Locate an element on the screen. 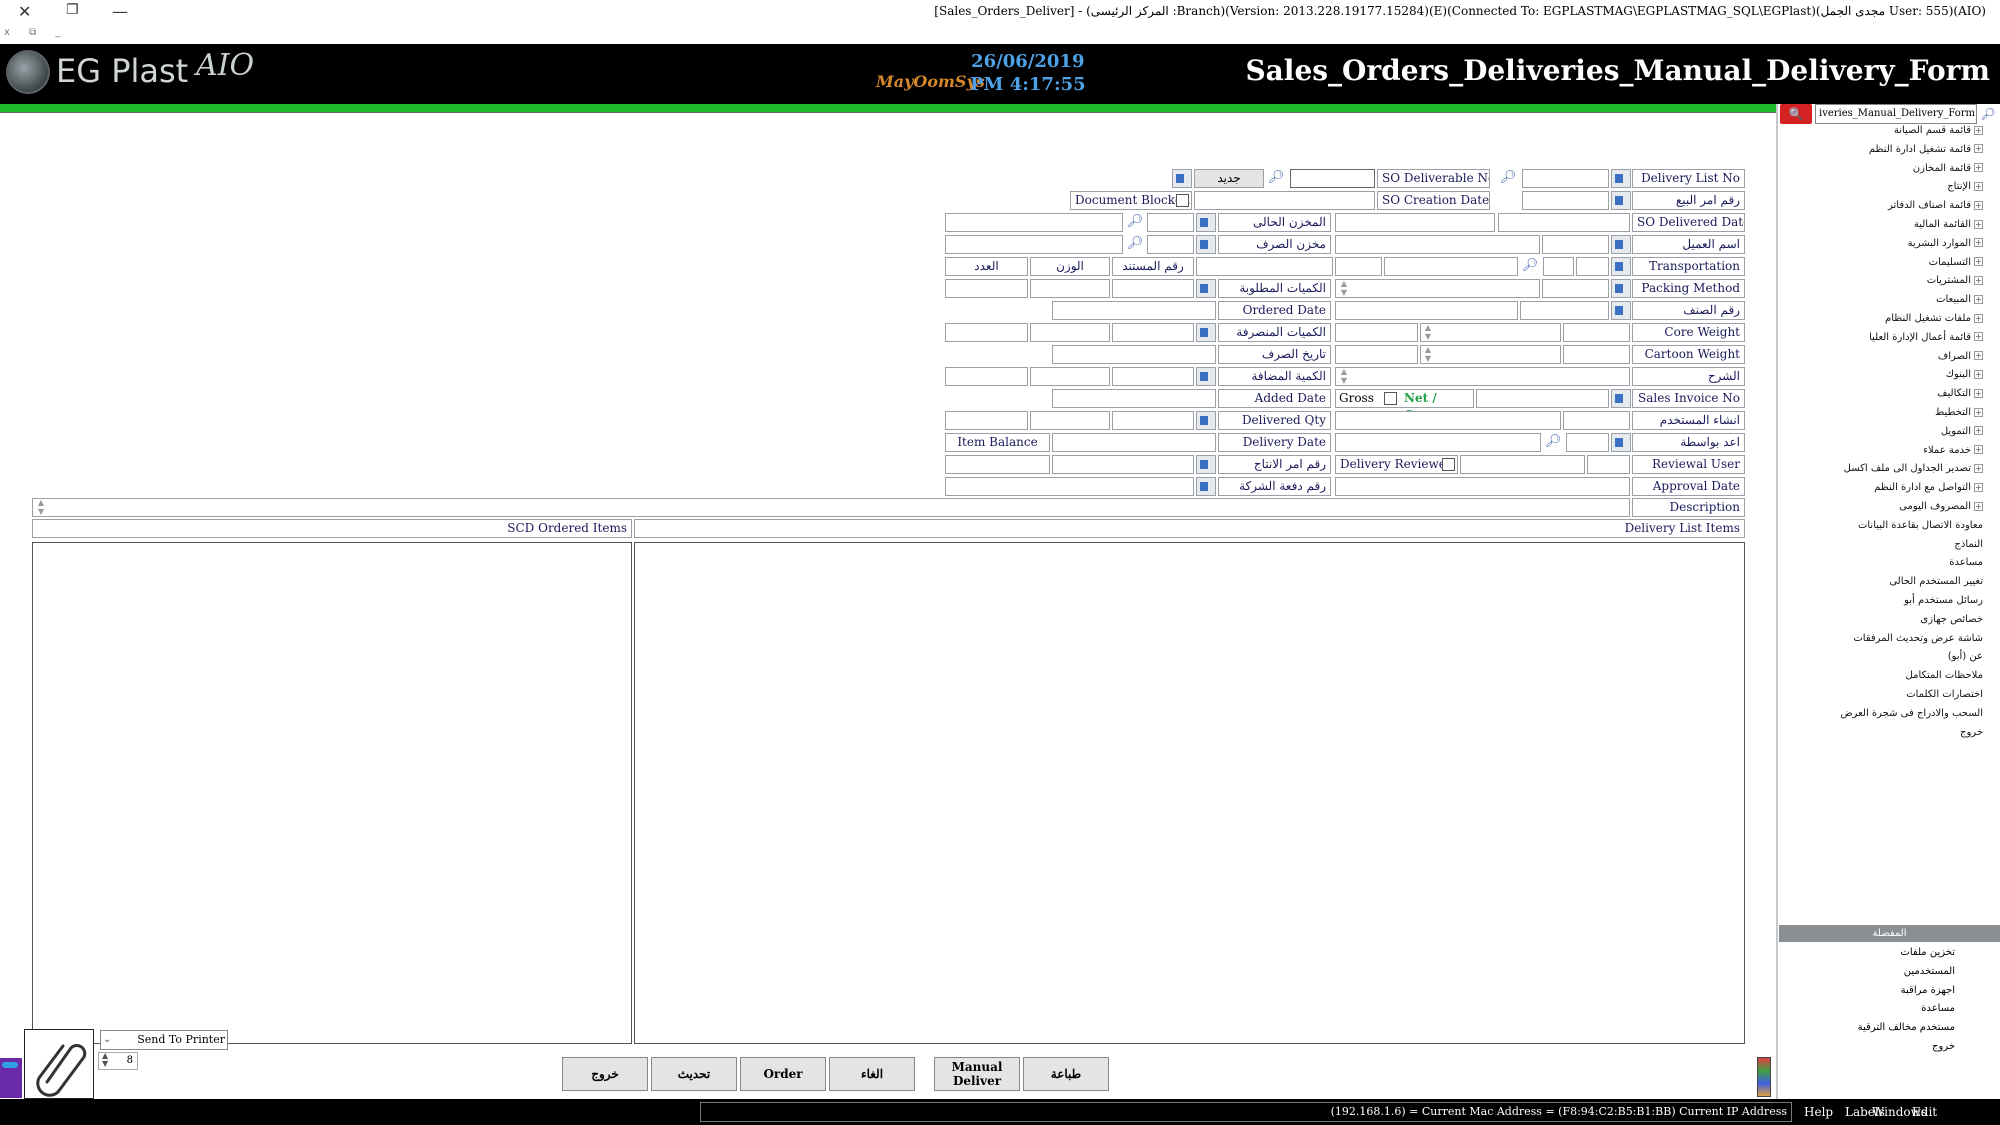 The width and height of the screenshot is (2000, 1125). menu-tree-item: مساعدة is located at coordinates (1966, 563).